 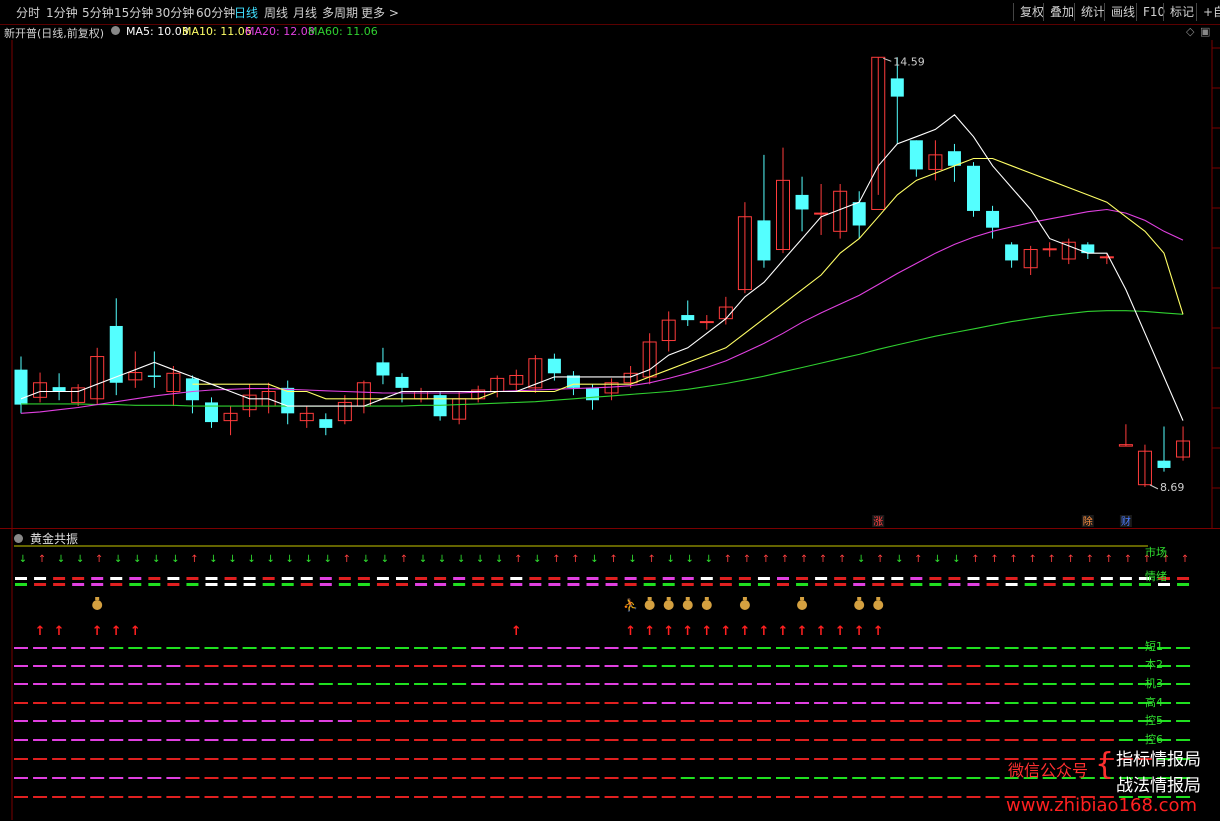 I want to click on money-bag-icon, so click(x=687, y=605).